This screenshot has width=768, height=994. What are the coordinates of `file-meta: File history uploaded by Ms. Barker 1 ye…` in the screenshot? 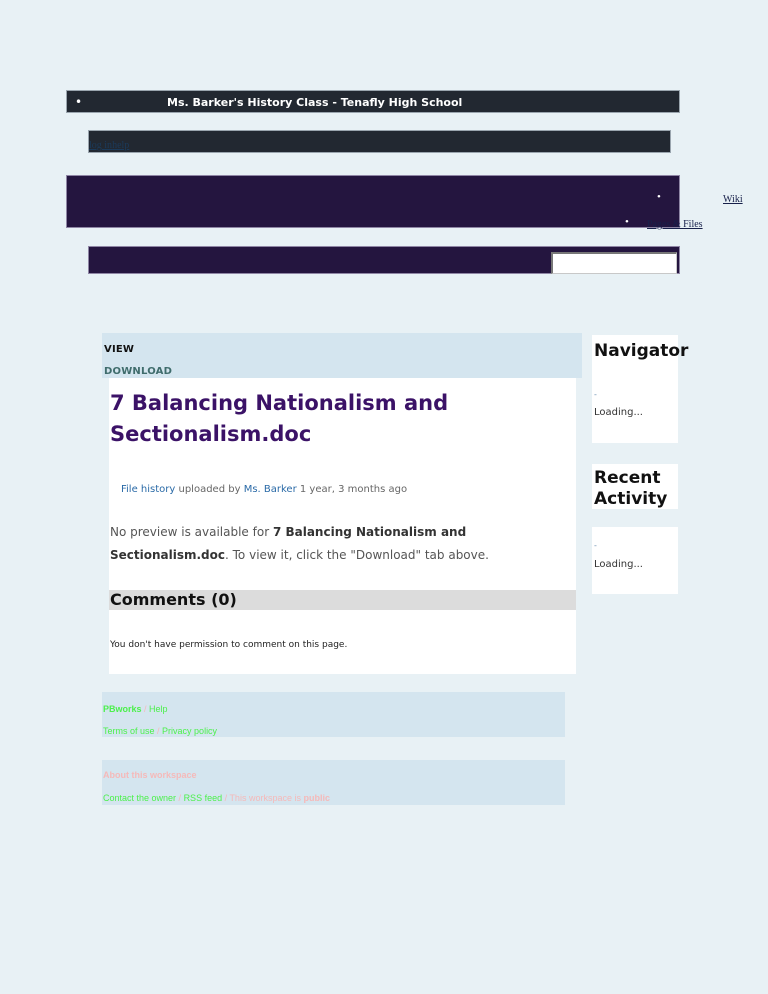 It's located at (264, 489).